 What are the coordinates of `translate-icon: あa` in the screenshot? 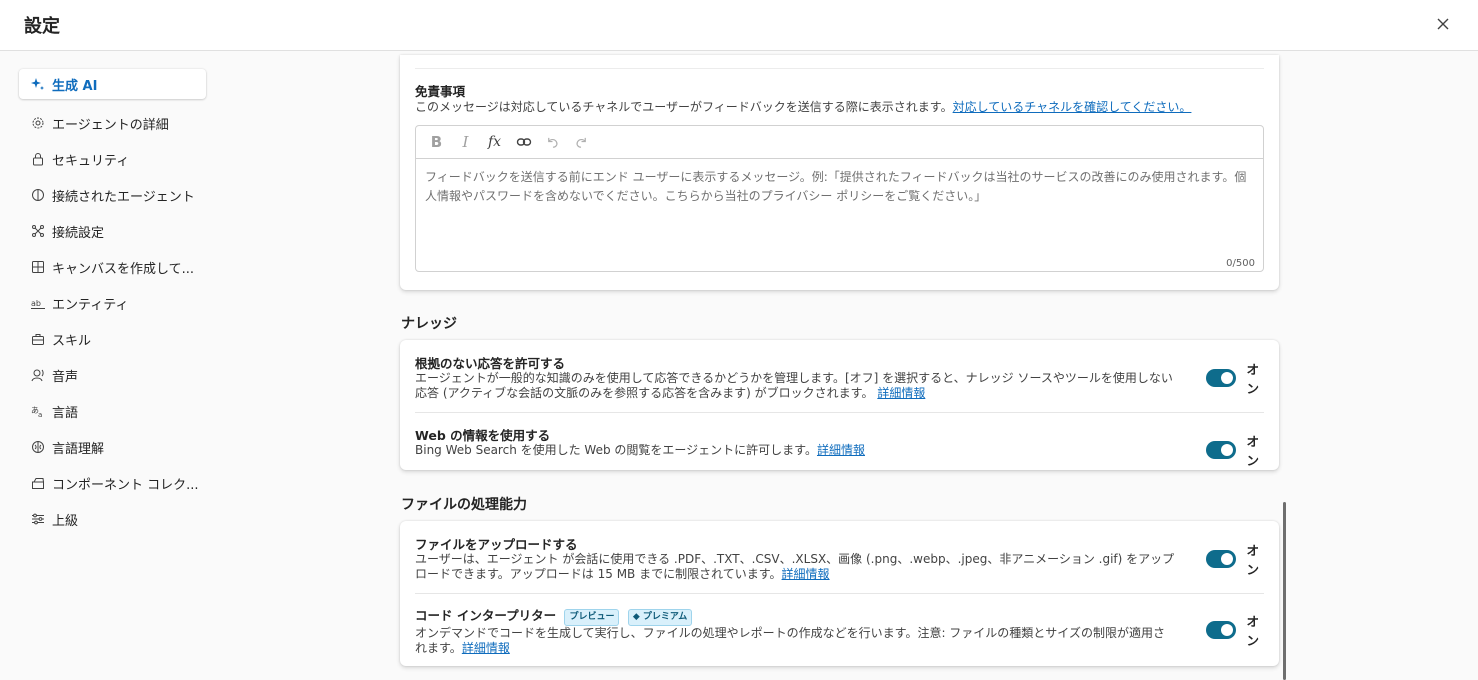 It's located at (38, 411).